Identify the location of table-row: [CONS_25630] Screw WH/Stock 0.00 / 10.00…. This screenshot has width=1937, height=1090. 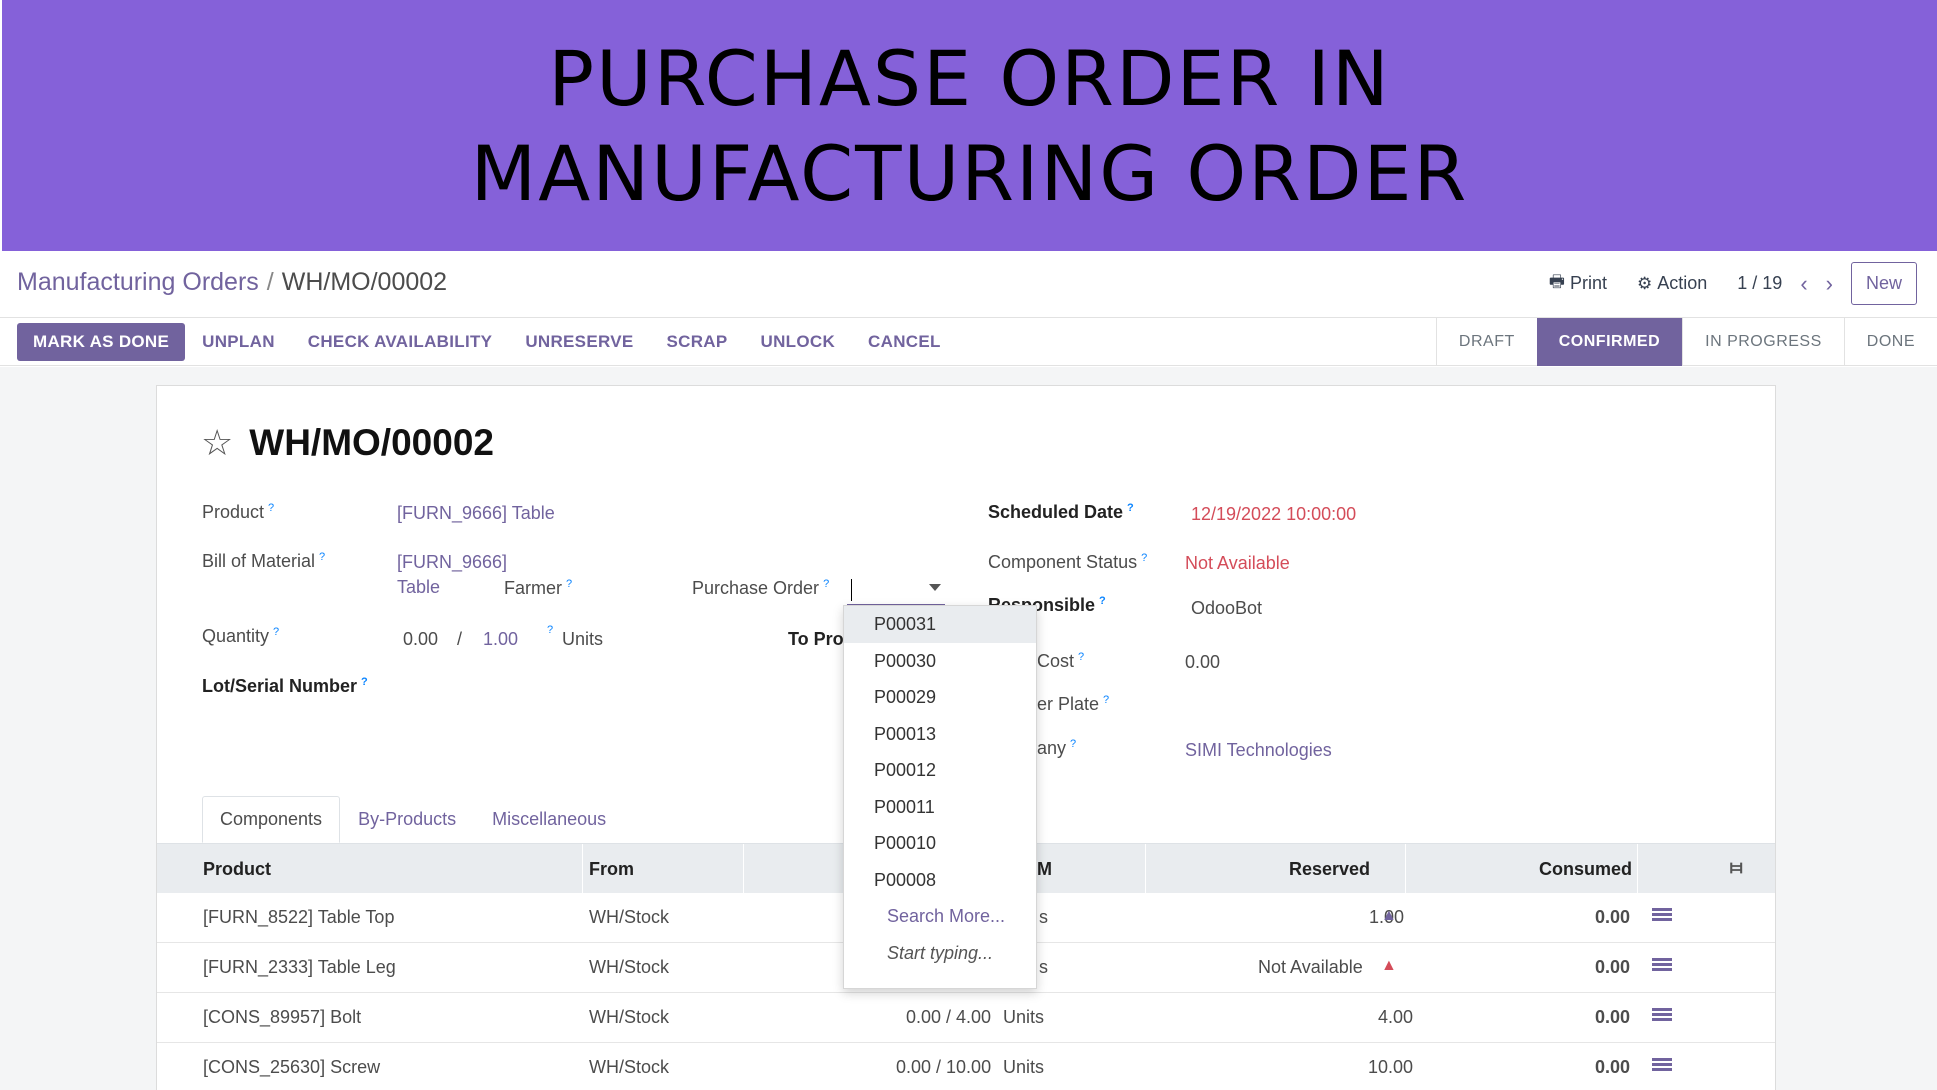
(966, 1066).